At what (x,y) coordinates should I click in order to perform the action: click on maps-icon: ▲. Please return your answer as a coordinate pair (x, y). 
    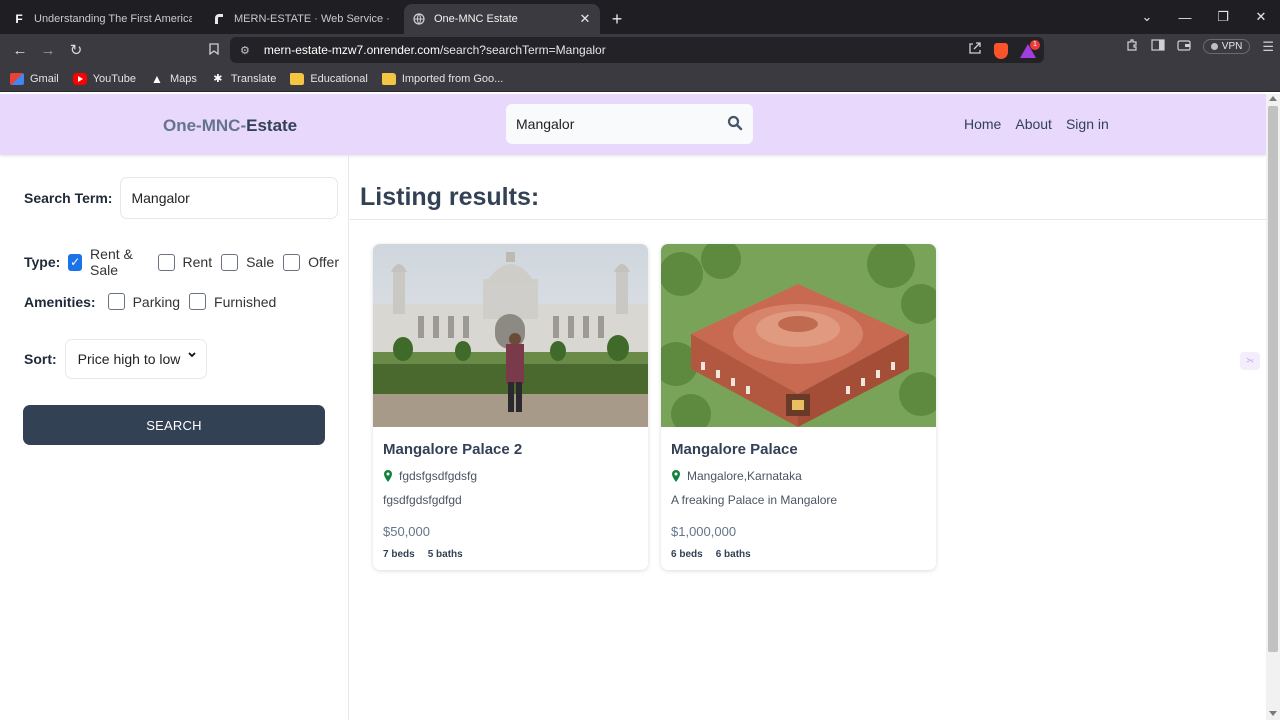
    Looking at the image, I should click on (157, 78).